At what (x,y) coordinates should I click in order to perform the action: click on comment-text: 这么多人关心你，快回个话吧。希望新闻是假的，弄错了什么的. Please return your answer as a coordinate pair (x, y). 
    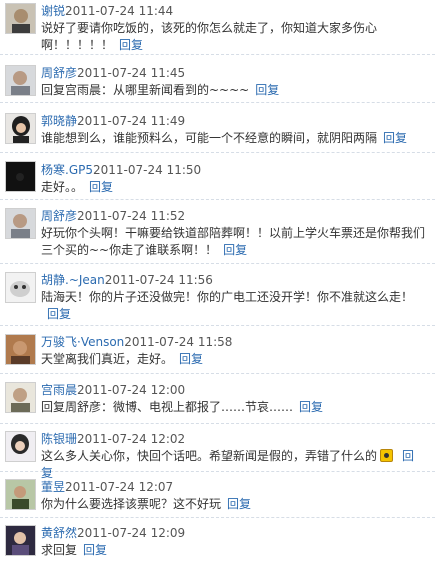
    Looking at the image, I should click on (209, 456).